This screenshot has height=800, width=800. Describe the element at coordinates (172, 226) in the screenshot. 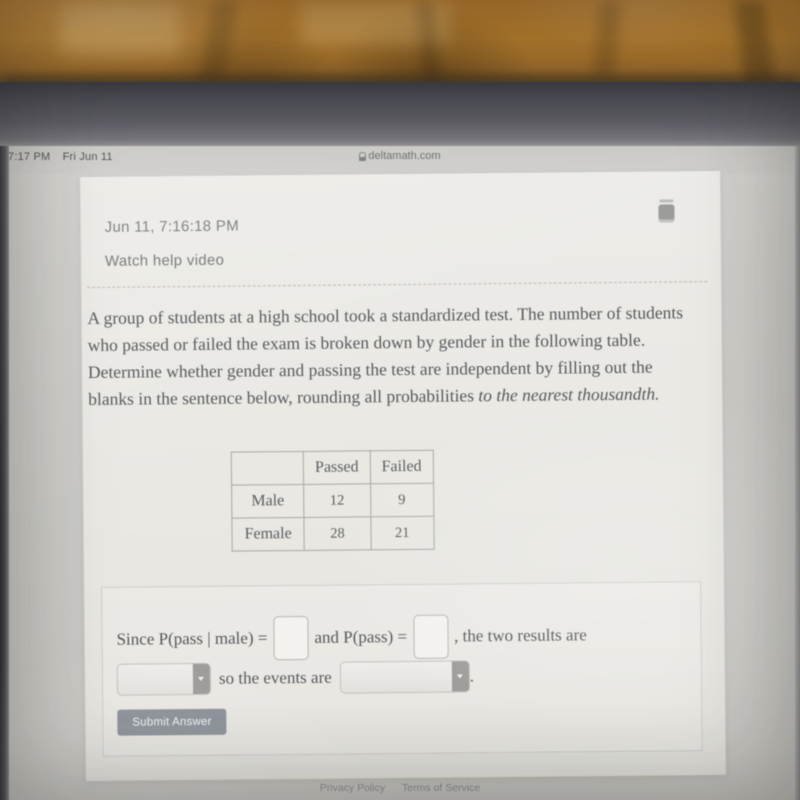

I see `assignment-timestamp: Jun 11, 7:16:18 PM` at that location.